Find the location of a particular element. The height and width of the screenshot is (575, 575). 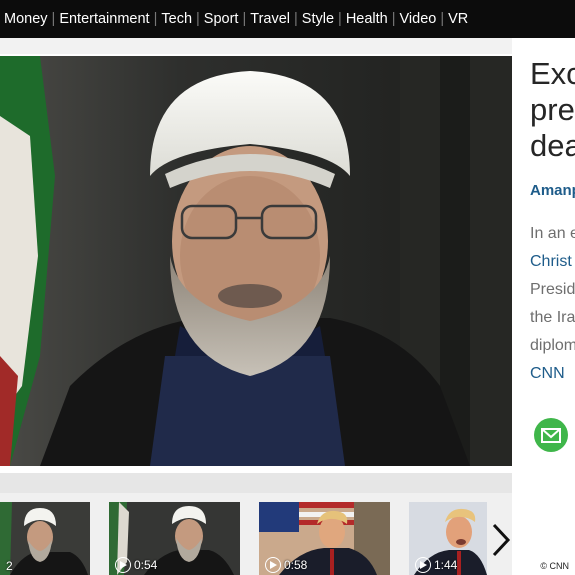

thumbnail-duration: 0:54 is located at coordinates (136, 565).